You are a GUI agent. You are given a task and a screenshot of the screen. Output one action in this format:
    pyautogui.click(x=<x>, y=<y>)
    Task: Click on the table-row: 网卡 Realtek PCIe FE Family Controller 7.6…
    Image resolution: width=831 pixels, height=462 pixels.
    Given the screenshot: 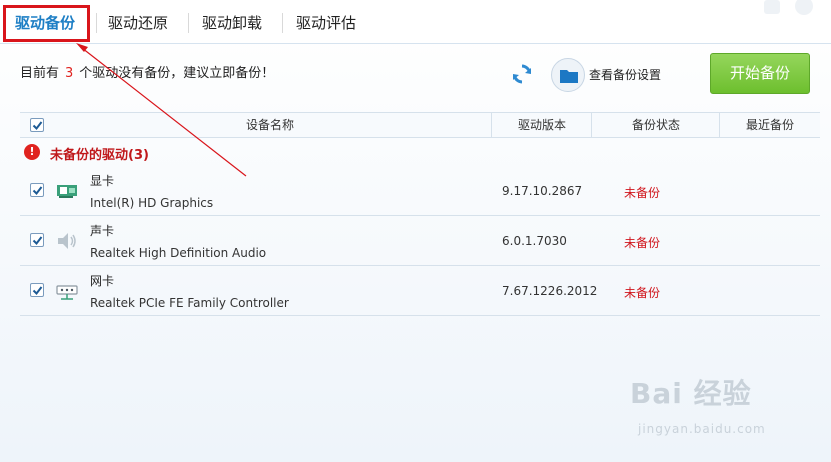 What is the action you would take?
    pyautogui.click(x=420, y=291)
    